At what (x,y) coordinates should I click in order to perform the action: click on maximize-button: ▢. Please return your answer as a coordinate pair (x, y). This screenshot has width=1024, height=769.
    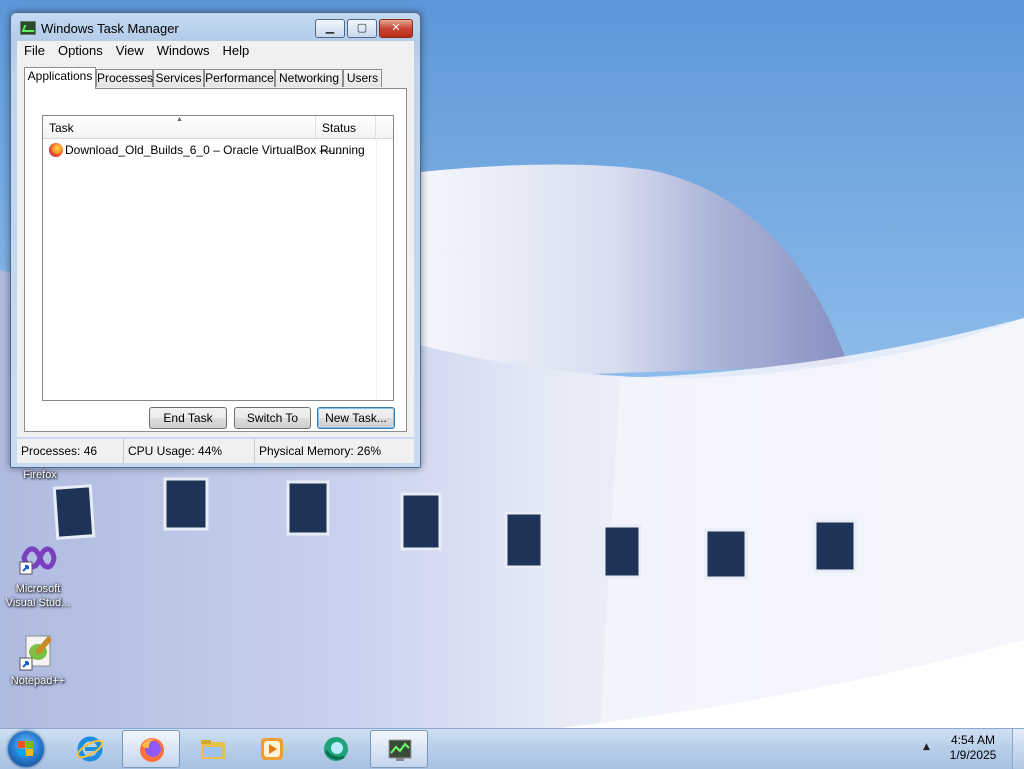
    Looking at the image, I should click on (362, 28).